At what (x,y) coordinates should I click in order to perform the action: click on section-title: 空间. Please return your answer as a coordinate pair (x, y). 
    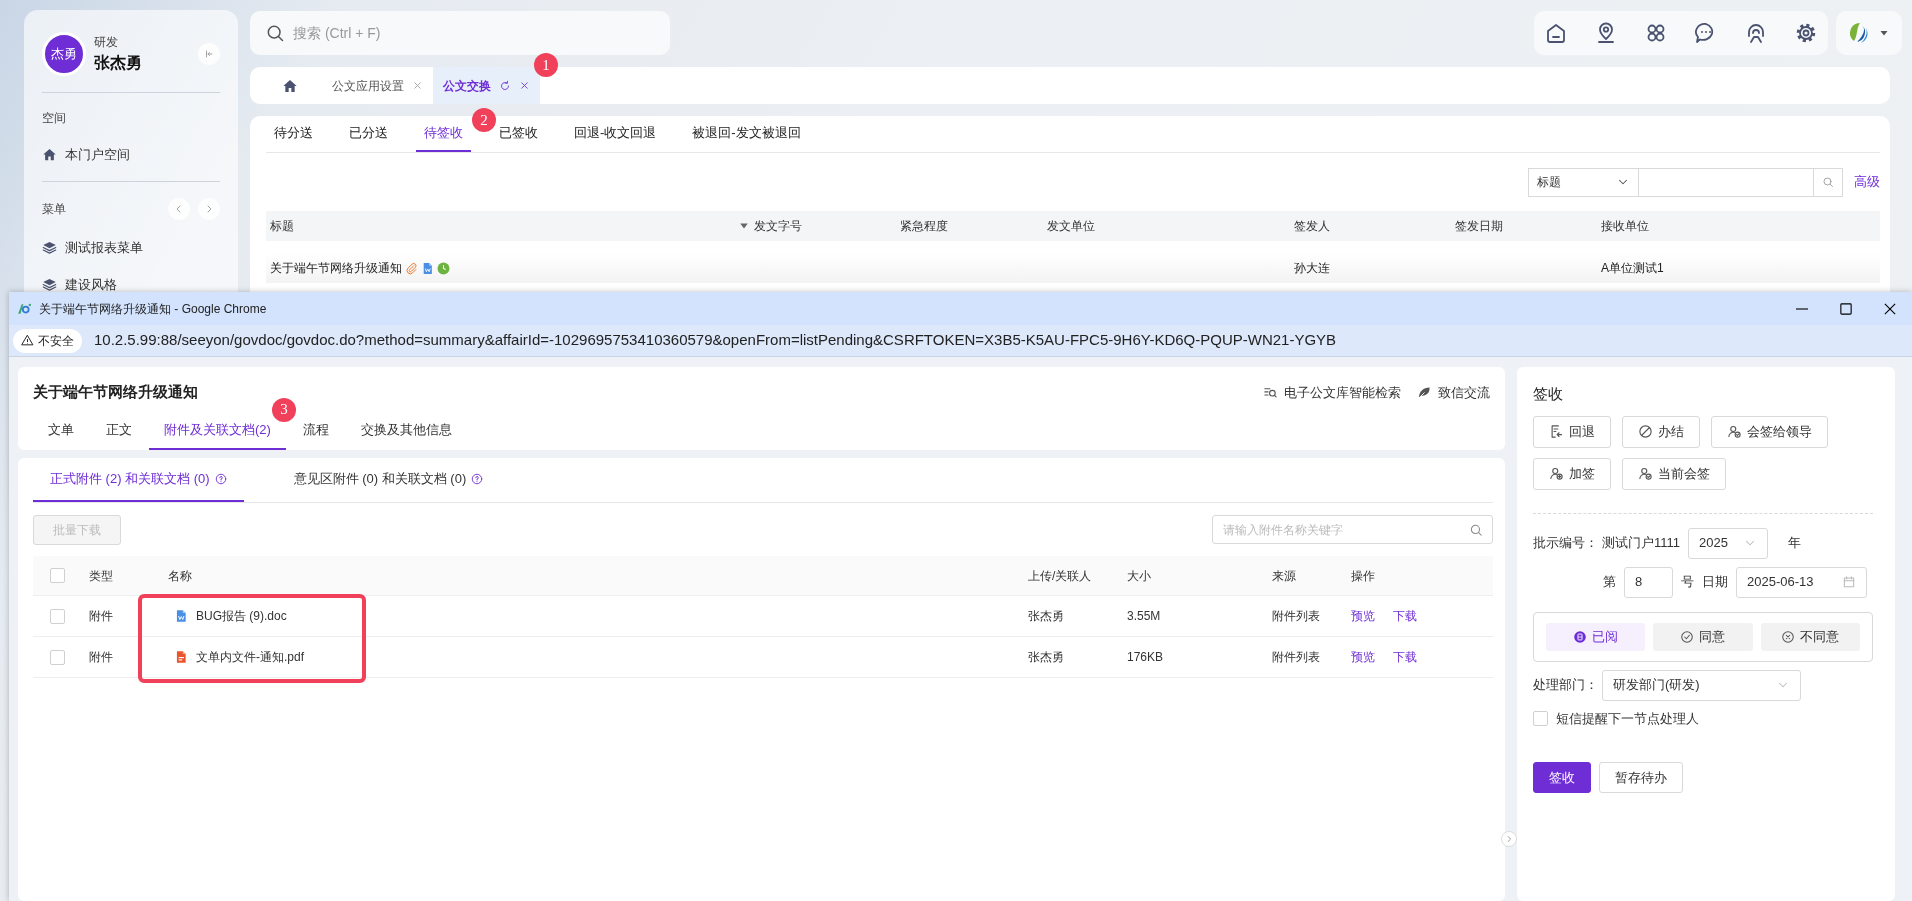
    Looking at the image, I should click on (54, 118).